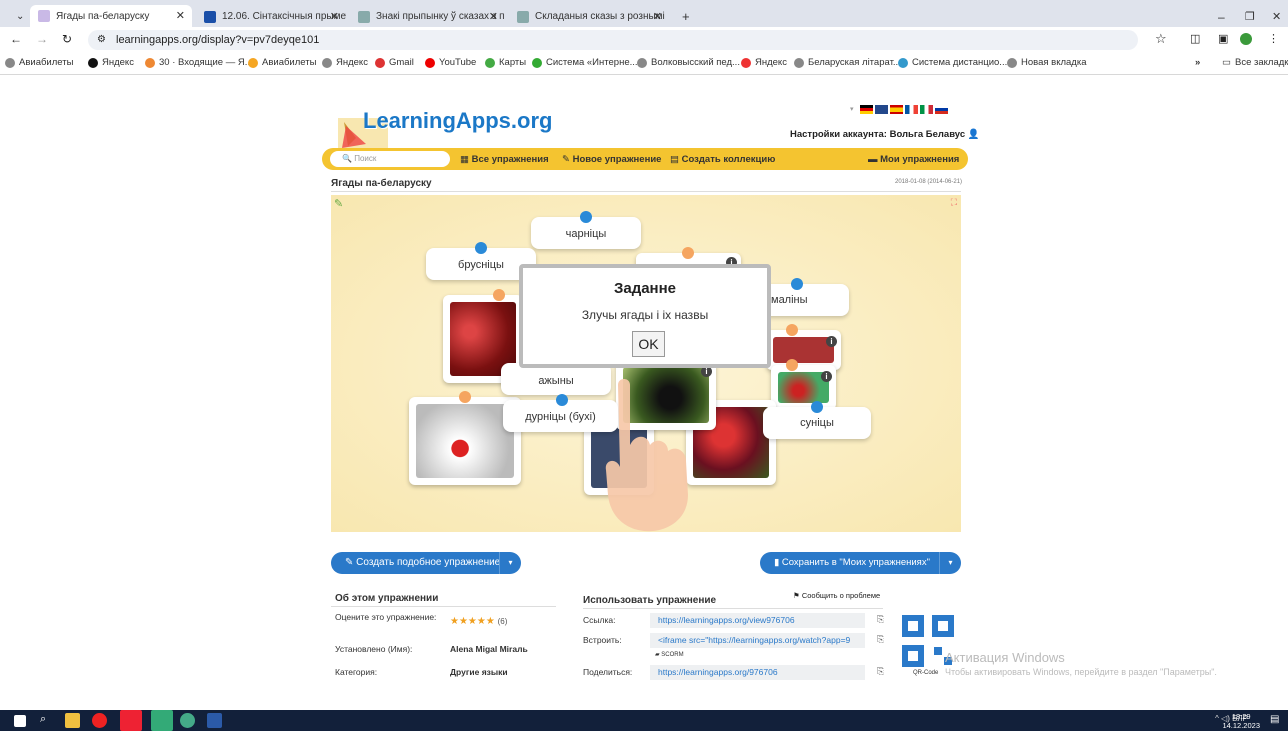 The width and height of the screenshot is (1288, 731). Describe the element at coordinates (1161, 39) in the screenshot. I see `star-icon: ☆` at that location.